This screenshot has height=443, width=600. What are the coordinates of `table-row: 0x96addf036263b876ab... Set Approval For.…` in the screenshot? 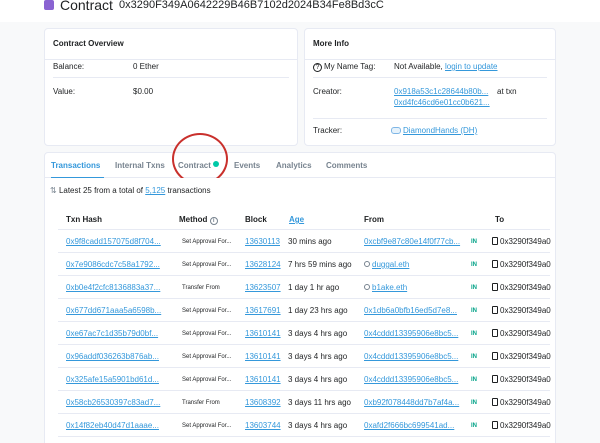 It's located at (304, 356).